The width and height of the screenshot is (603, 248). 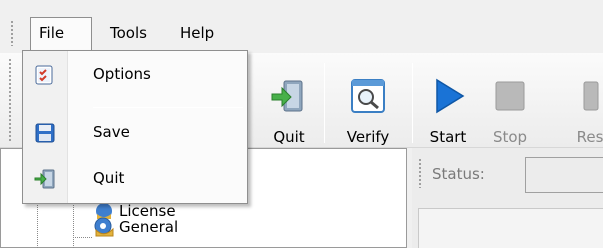 I want to click on status-label: Status:, so click(x=458, y=174).